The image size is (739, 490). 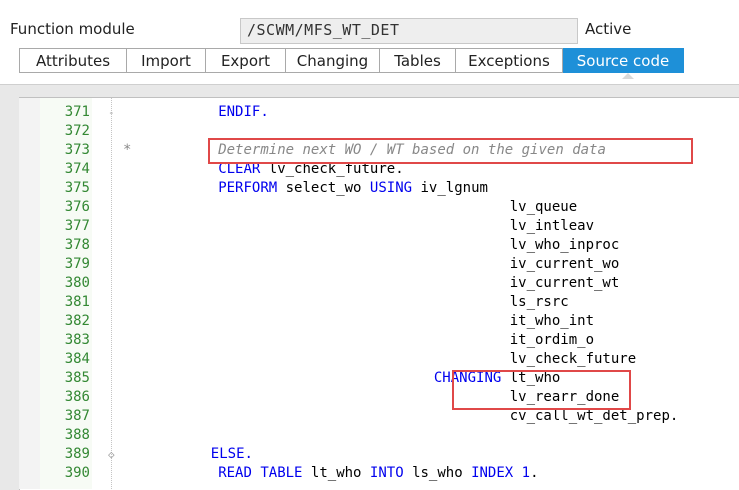 What do you see at coordinates (369, 112) in the screenshot?
I see `code-line: 371 - ENDIF.` at bounding box center [369, 112].